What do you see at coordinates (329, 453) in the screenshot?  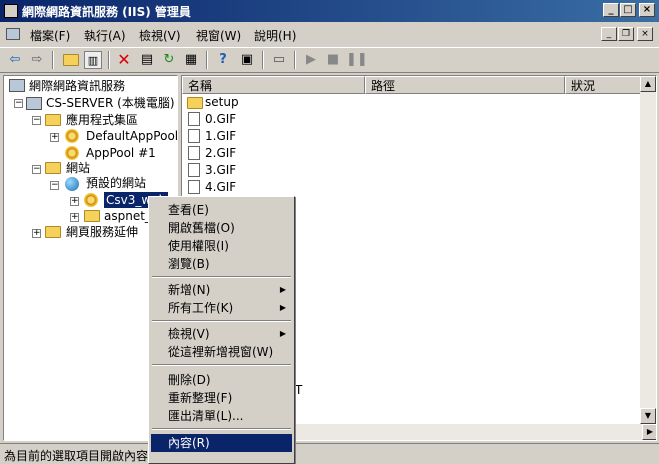 I see `status-bar: 為目前的選取項目開啟內容` at bounding box center [329, 453].